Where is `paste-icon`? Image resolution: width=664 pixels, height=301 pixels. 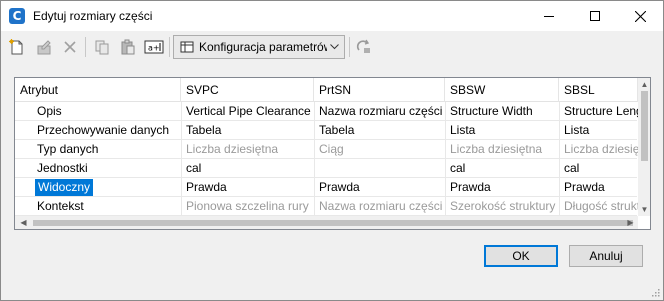 paste-icon is located at coordinates (128, 47).